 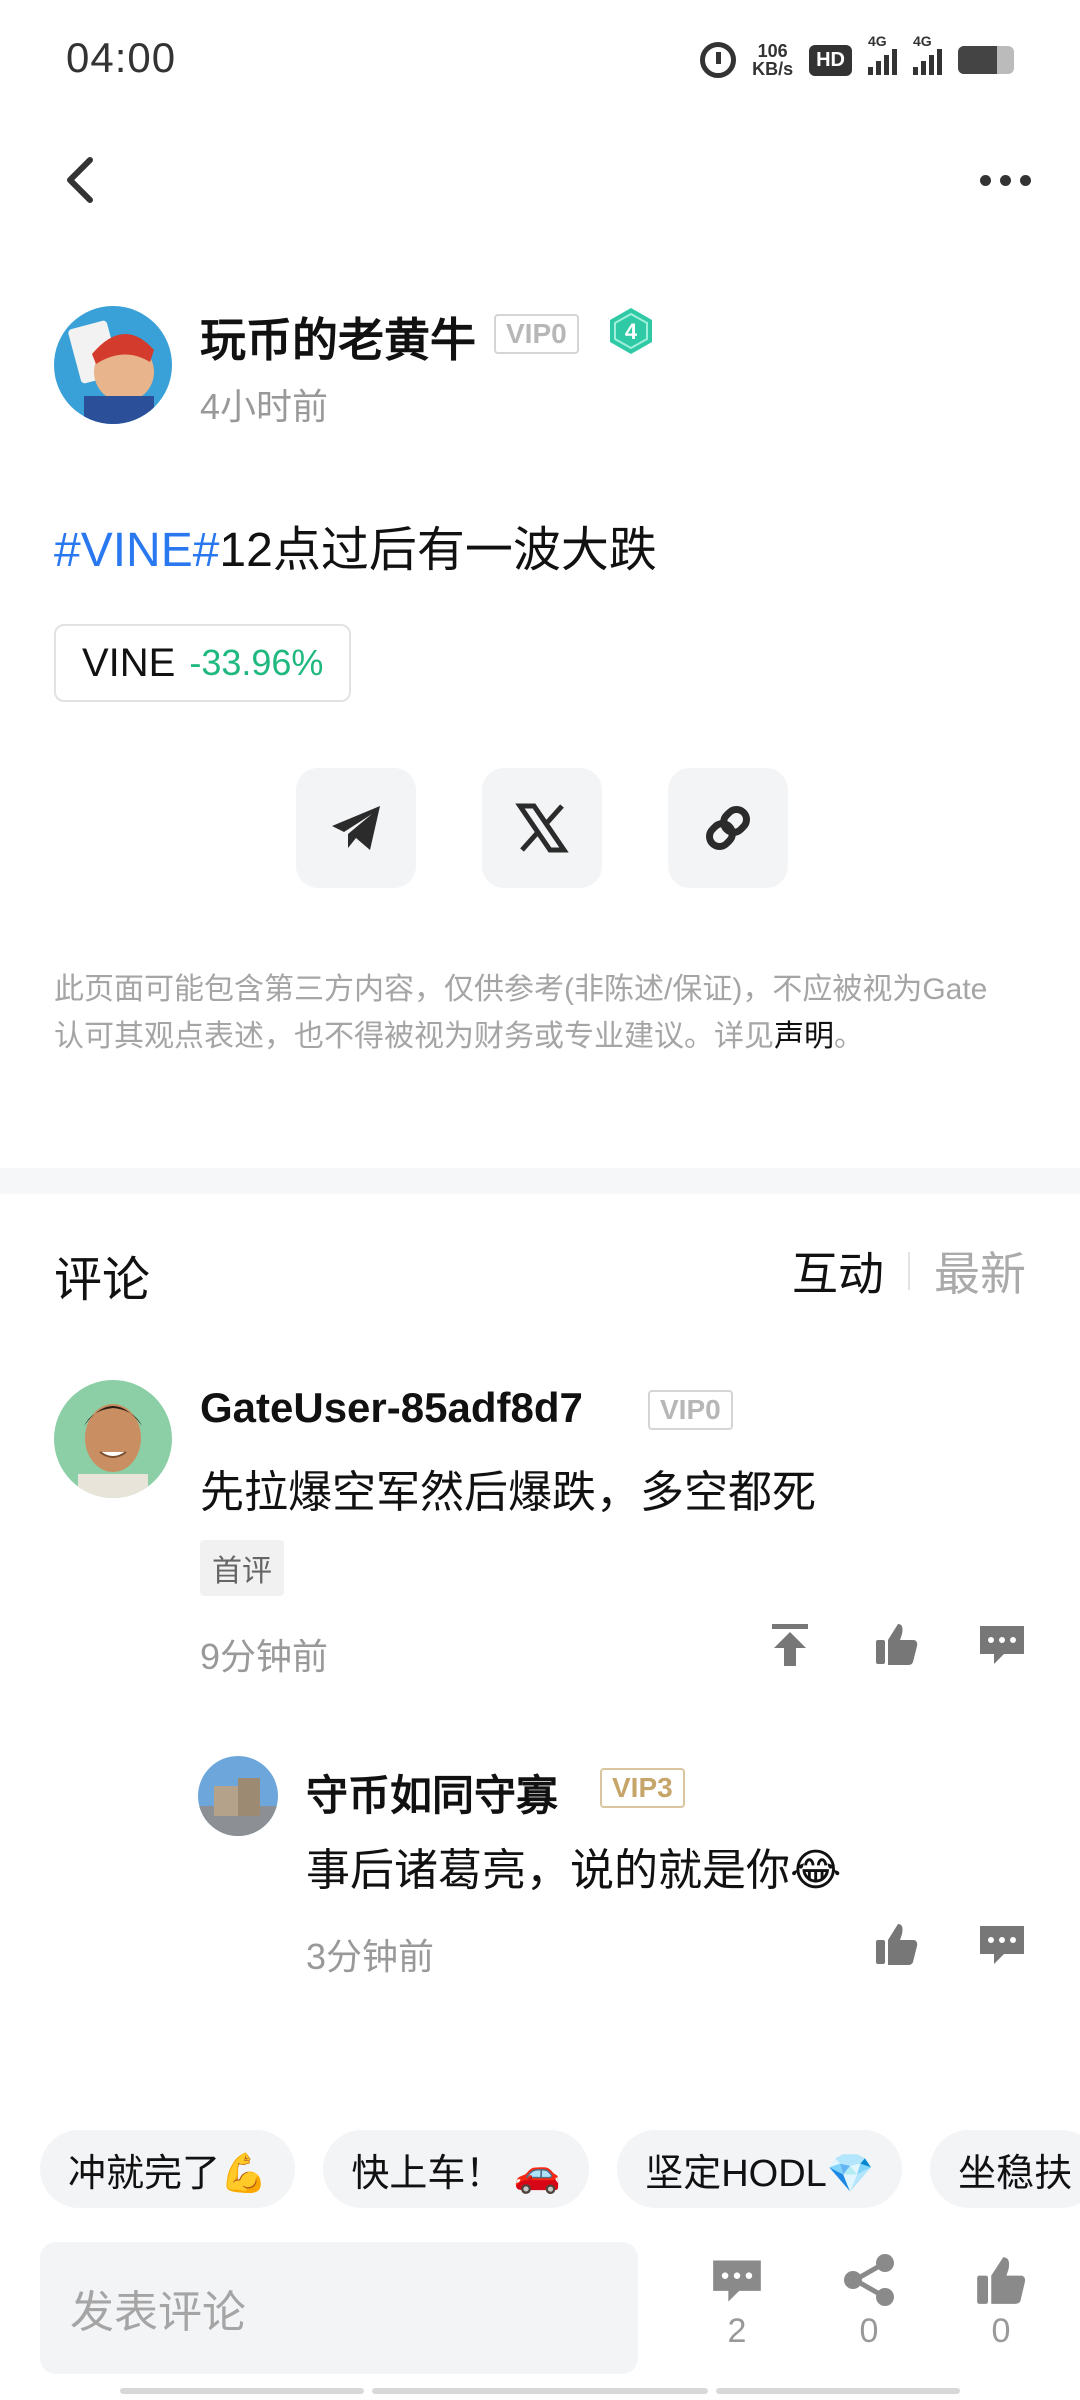 What do you see at coordinates (102, 1280) in the screenshot?
I see `comments-title: 评论` at bounding box center [102, 1280].